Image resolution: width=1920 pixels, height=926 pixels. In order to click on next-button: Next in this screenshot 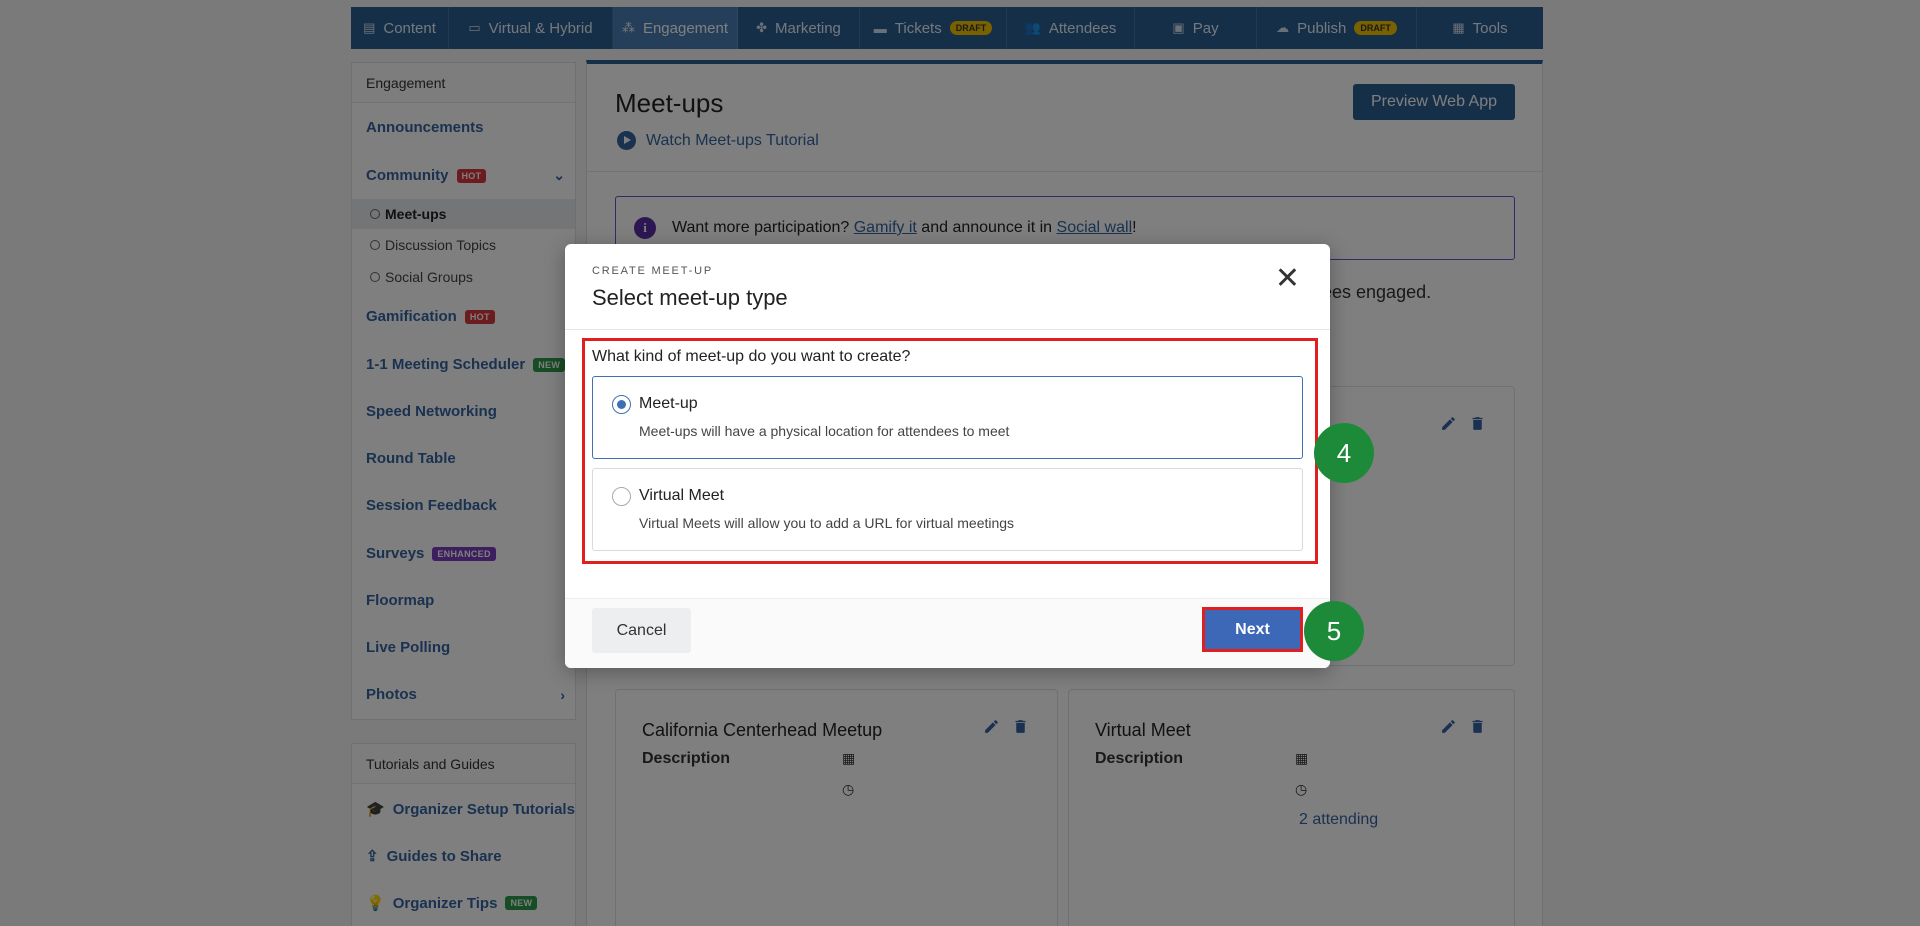, I will do `click(1252, 629)`.